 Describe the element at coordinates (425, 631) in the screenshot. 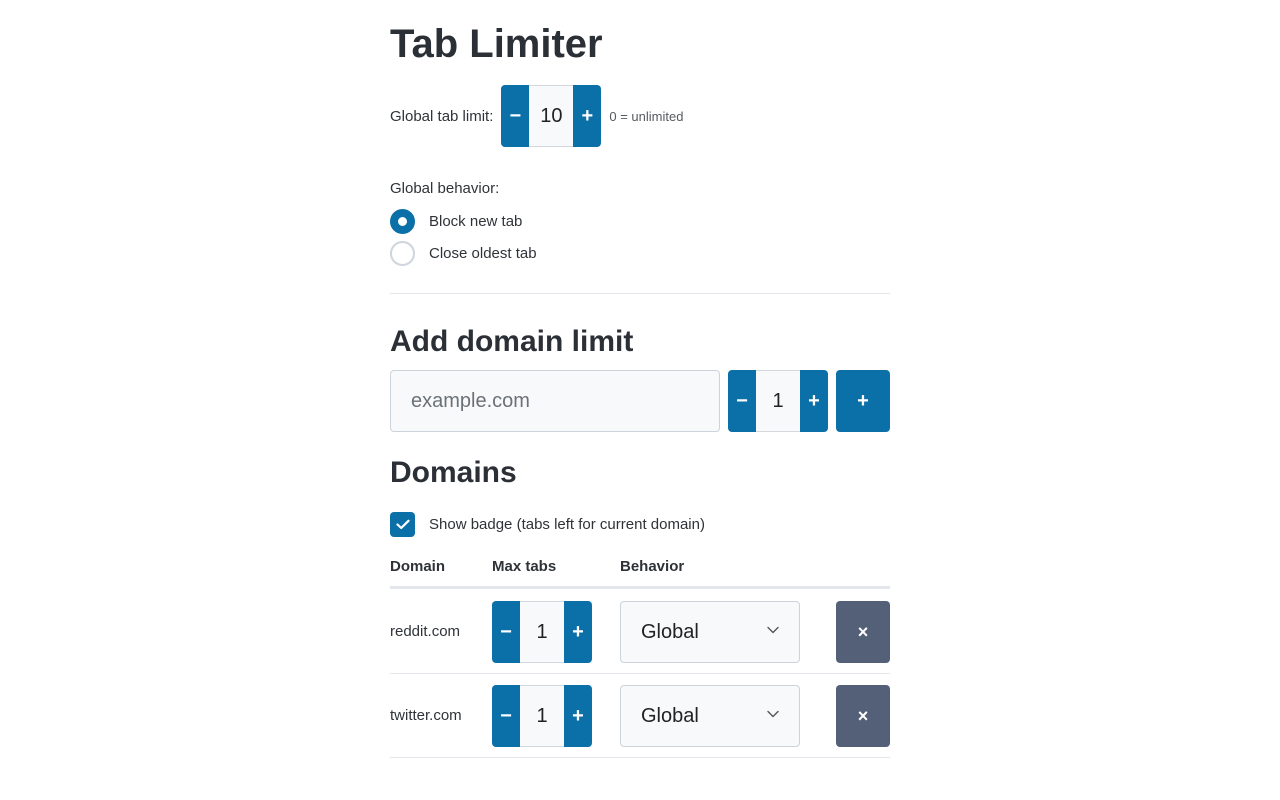

I see `domain-cell: reddit.com` at that location.